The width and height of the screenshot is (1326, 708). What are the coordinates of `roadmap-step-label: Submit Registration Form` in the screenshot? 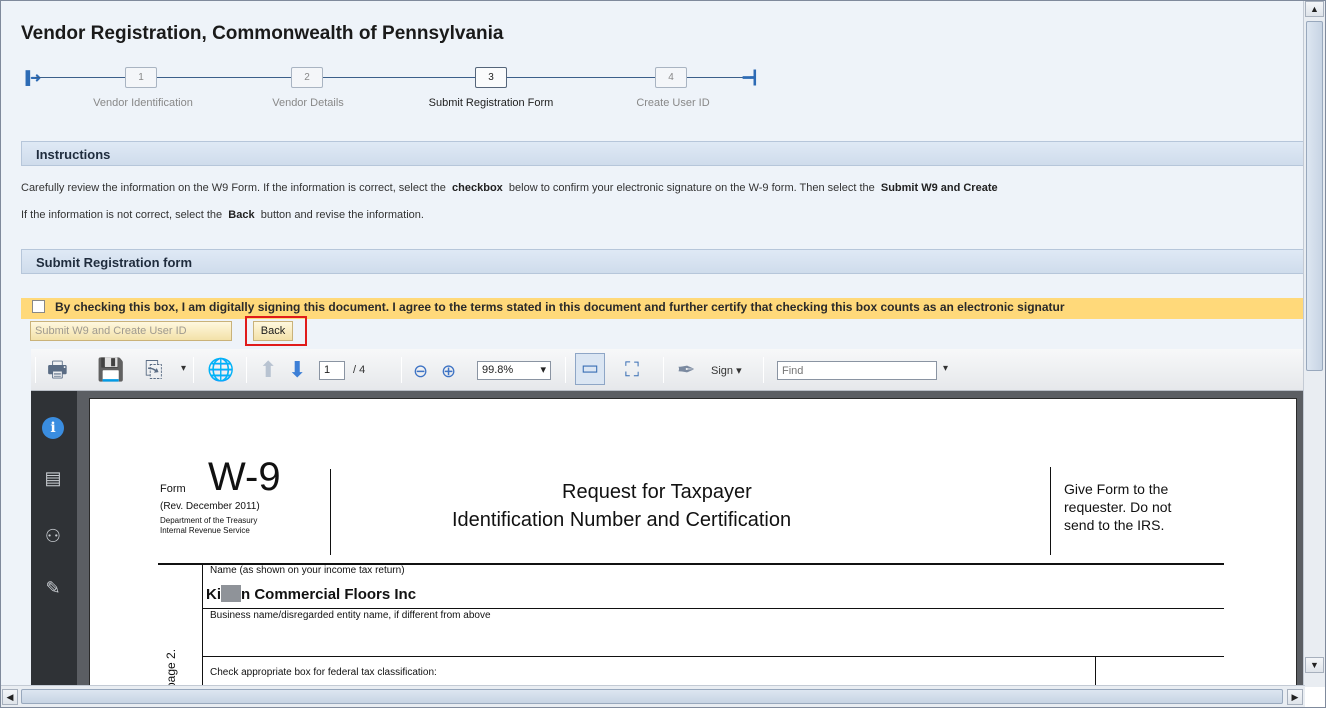 It's located at (491, 103).